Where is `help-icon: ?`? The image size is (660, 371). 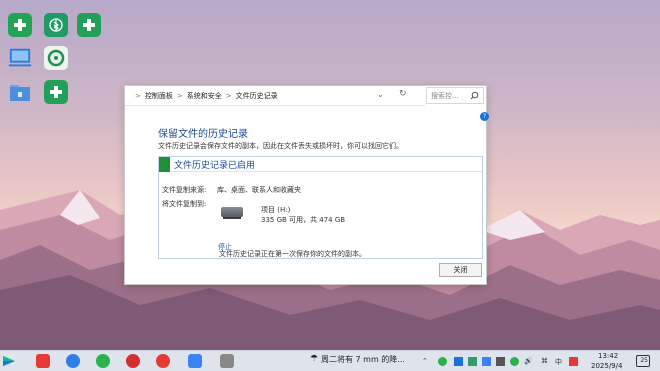 help-icon: ? is located at coordinates (484, 116).